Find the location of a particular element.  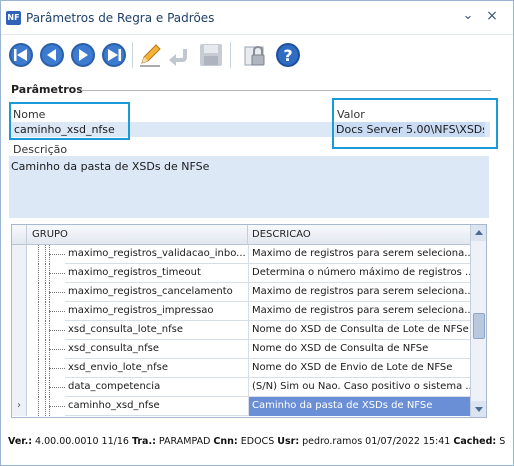

cell-grupo: maximo_registros_cancelamento is located at coordinates (157, 292).